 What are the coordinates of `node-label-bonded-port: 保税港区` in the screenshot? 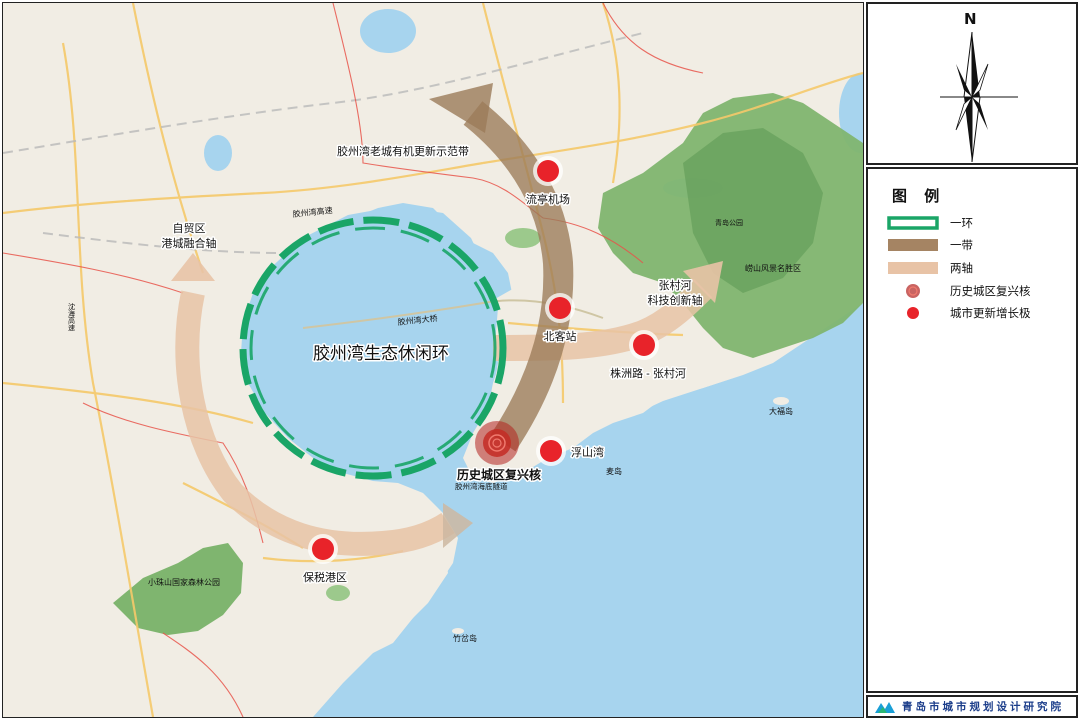 It's located at (325, 577).